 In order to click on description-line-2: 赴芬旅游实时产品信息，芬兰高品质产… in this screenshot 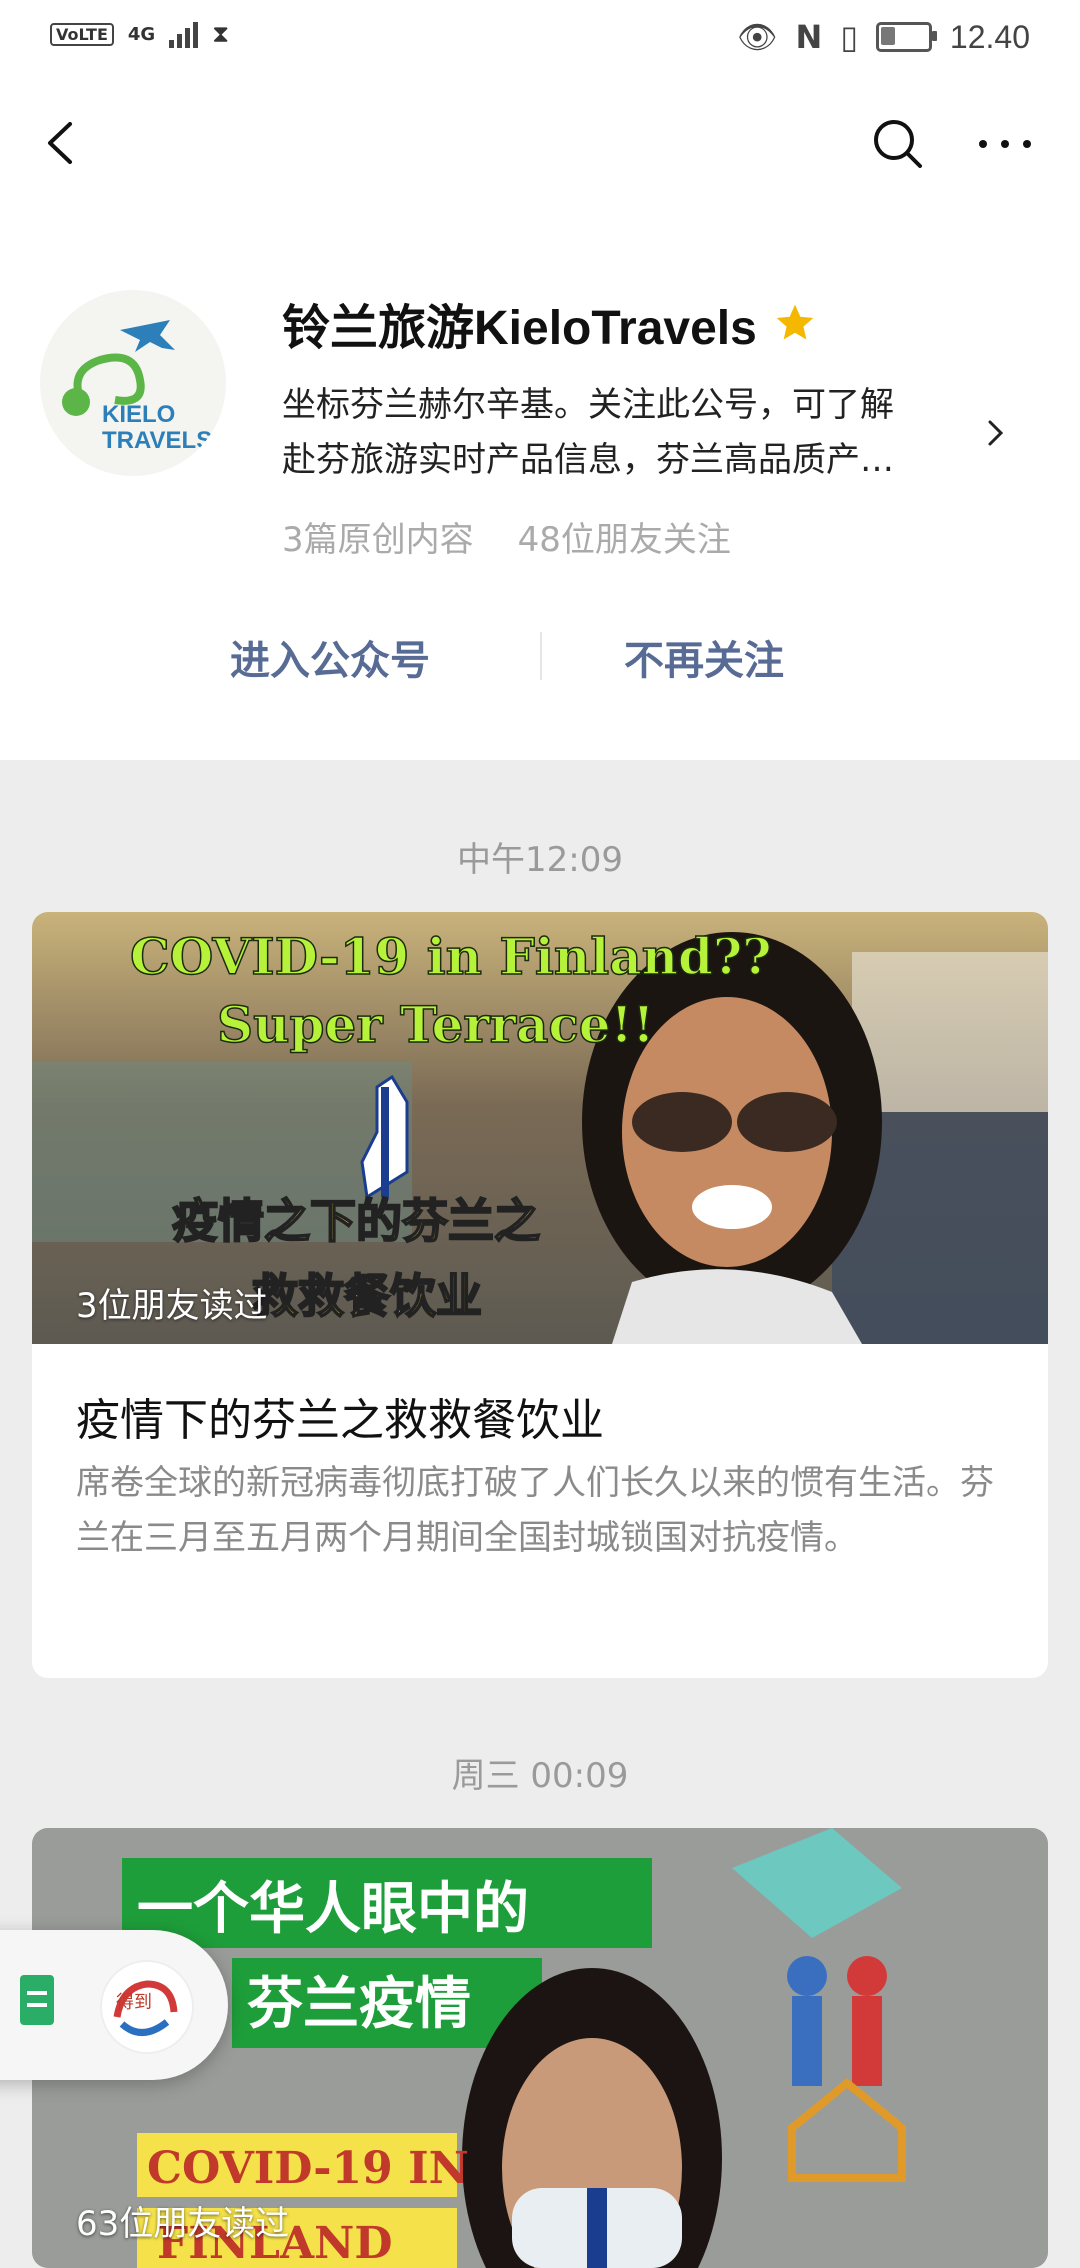, I will do `click(588, 460)`.